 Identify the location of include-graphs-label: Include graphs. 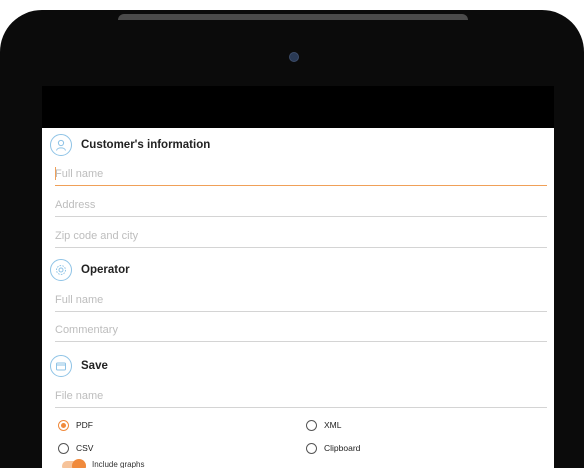
(118, 464).